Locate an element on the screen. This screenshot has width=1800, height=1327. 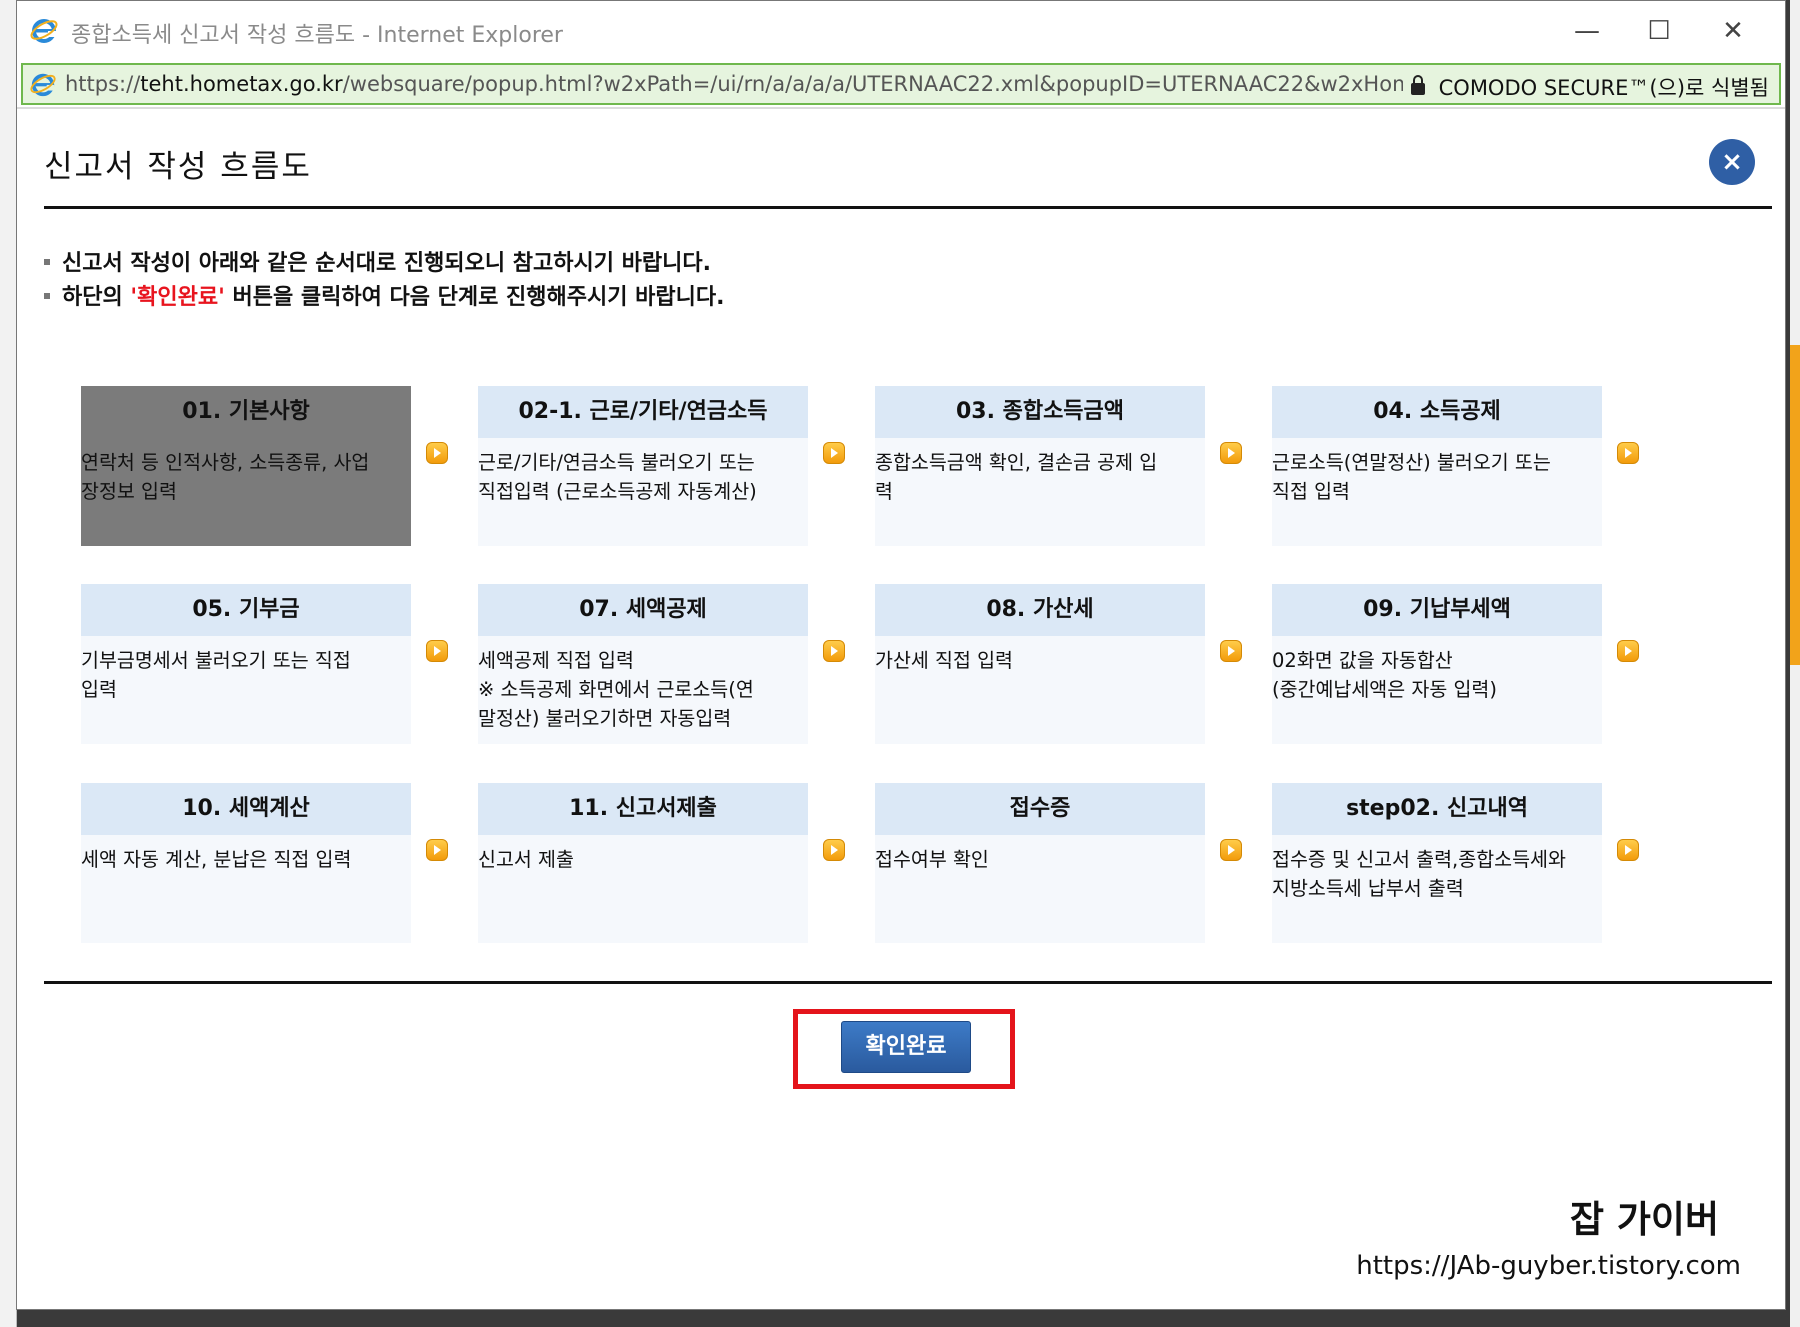
notice-line: 신고서 작성이 아래와 같은 순서대로 진행되오니 참고하시기 바랍니다. is located at coordinates (377, 261).